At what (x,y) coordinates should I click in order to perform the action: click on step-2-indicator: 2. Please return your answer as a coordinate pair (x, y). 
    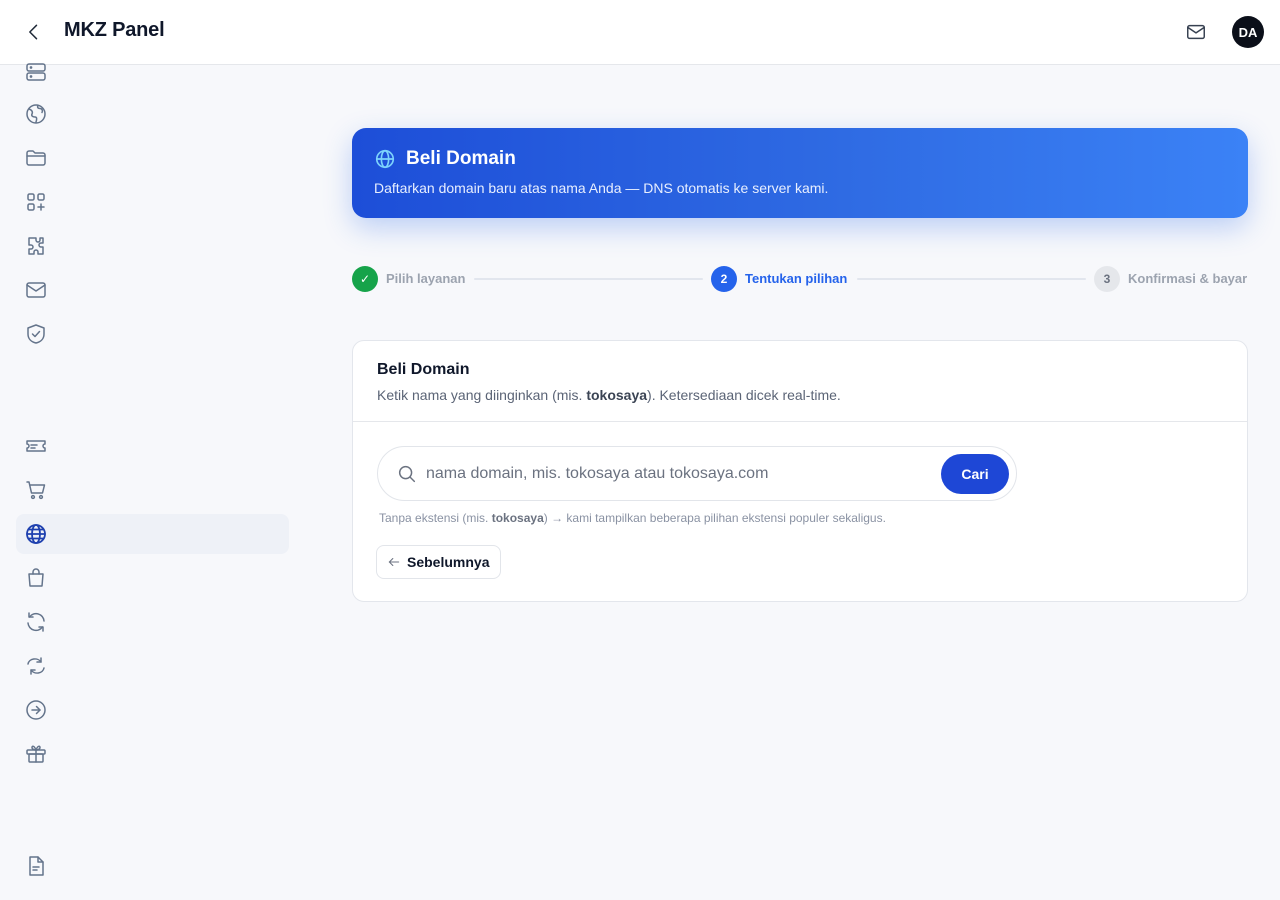
    Looking at the image, I should click on (724, 279).